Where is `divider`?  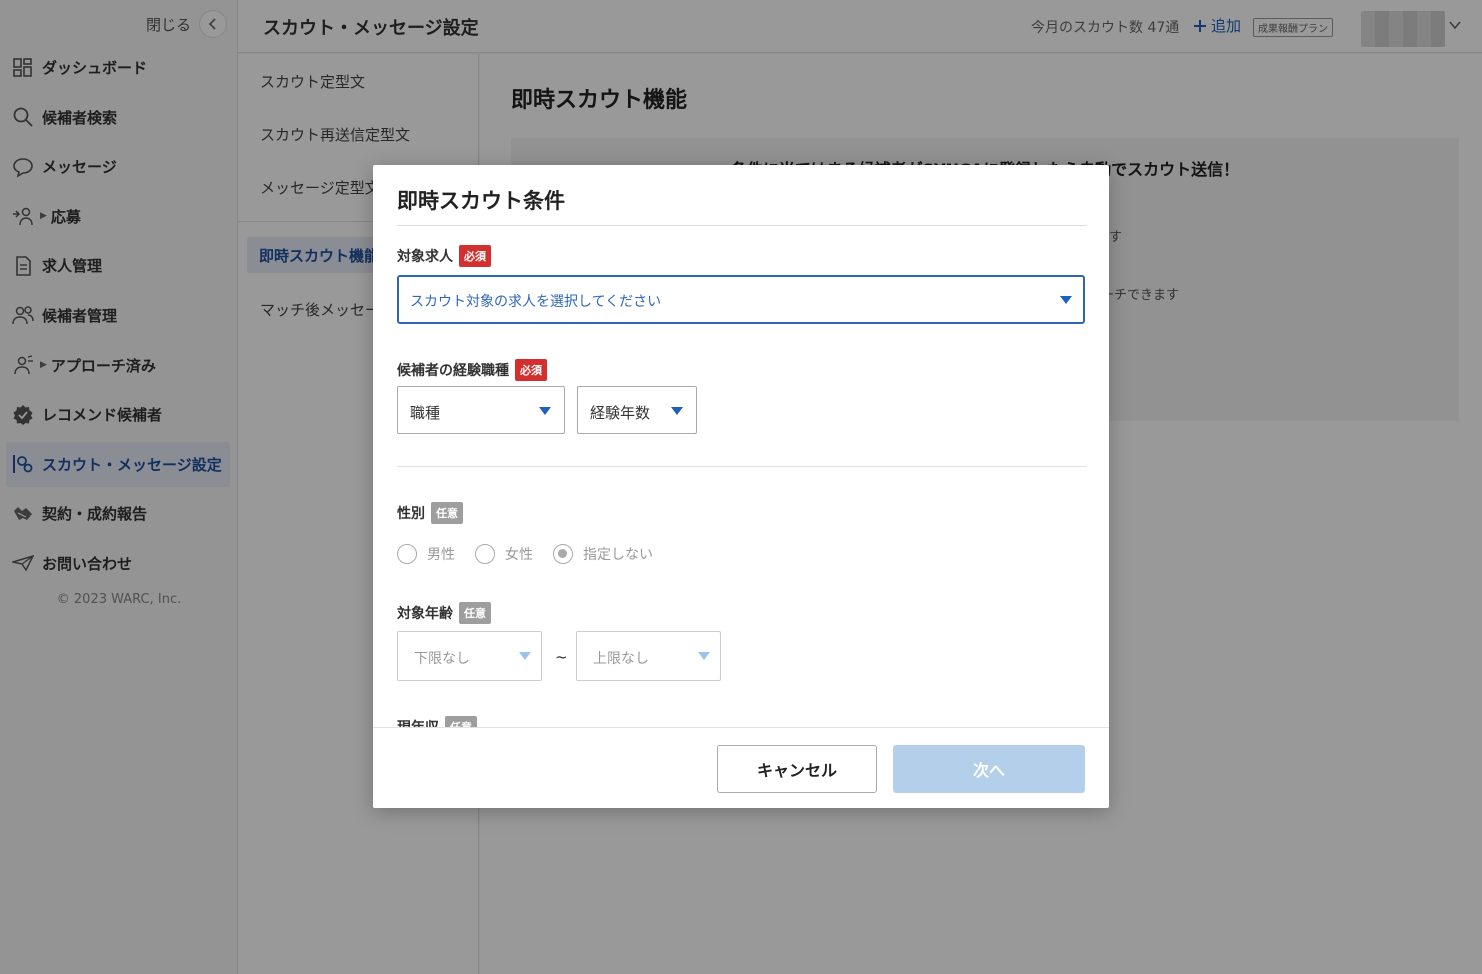 divider is located at coordinates (742, 466).